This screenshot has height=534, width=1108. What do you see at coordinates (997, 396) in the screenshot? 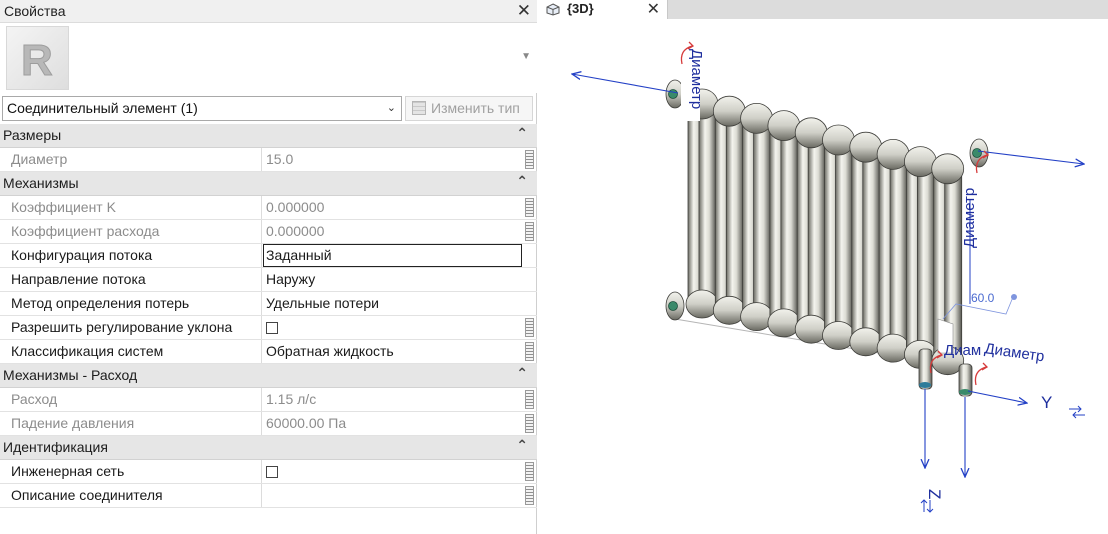
I see `axis-arrow-y` at bounding box center [997, 396].